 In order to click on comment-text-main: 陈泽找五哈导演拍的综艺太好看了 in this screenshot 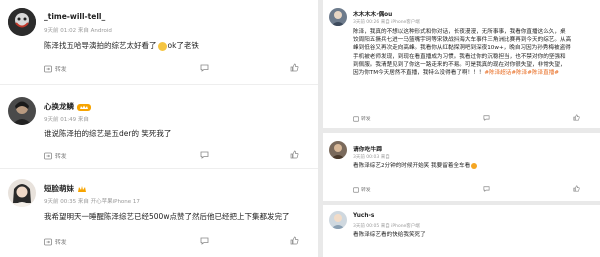, I will do `click(100, 45)`.